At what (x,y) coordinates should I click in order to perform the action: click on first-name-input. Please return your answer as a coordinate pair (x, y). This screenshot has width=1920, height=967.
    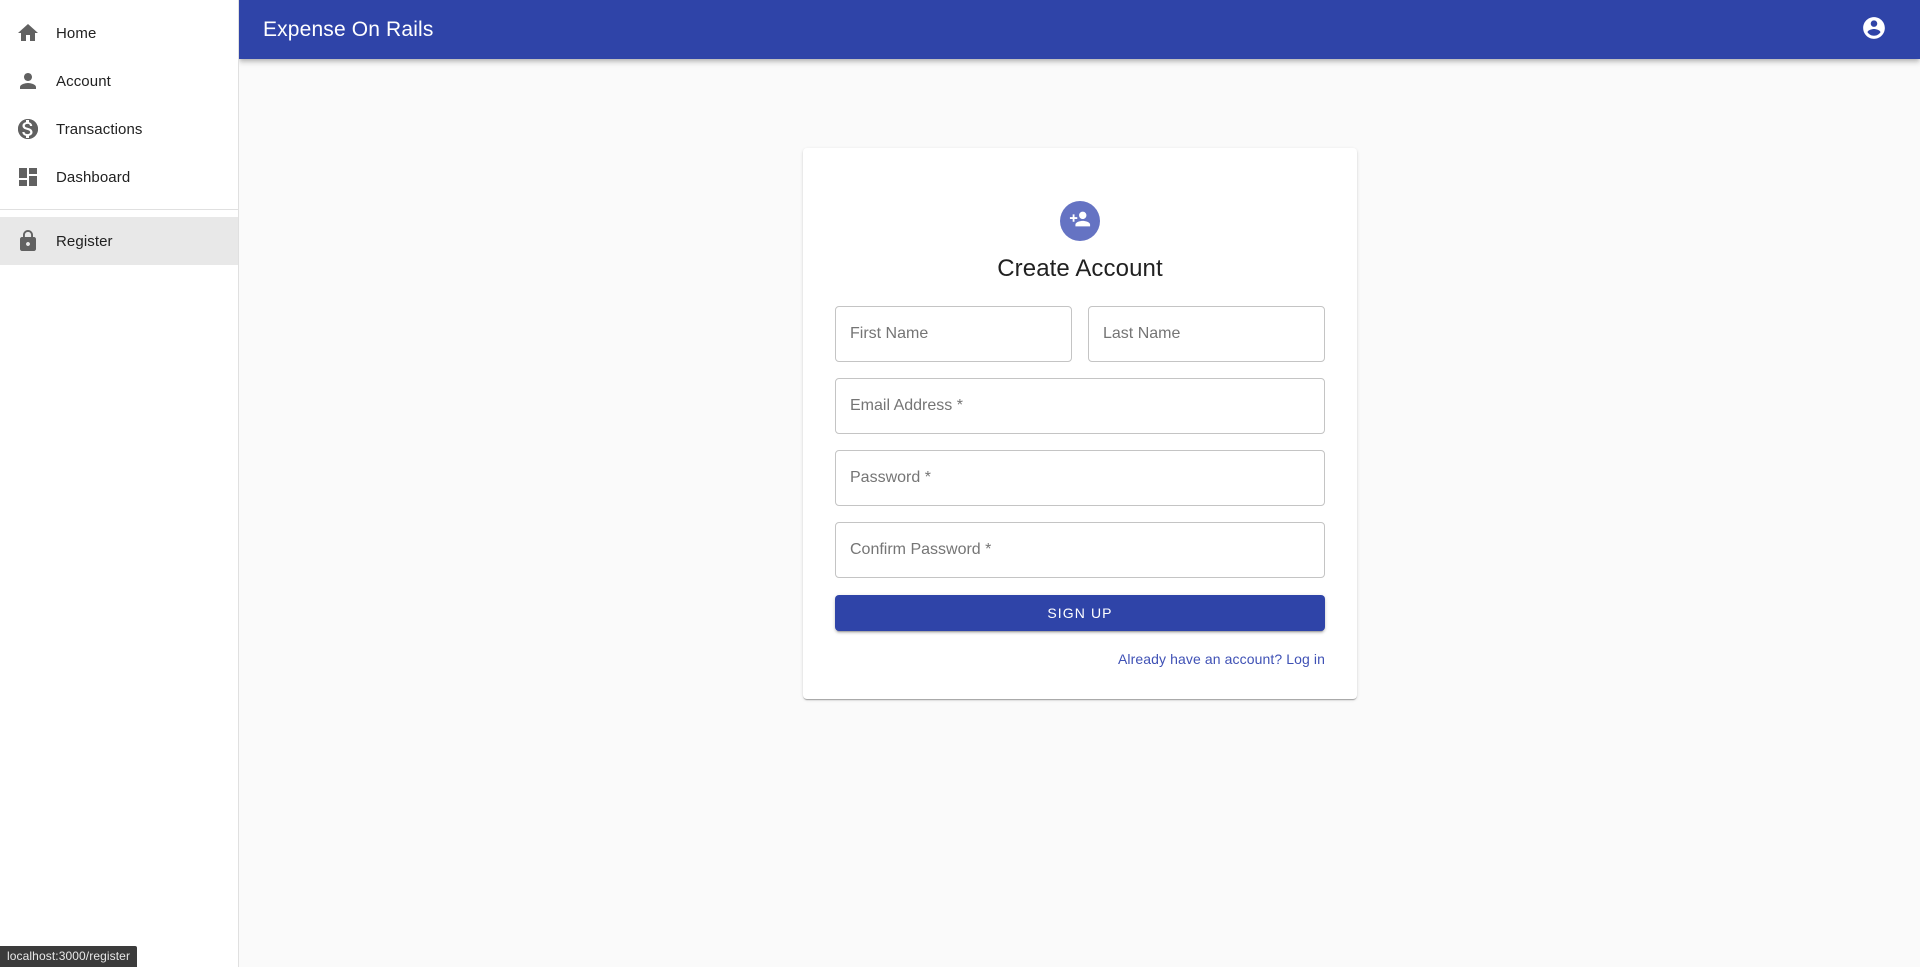
    Looking at the image, I should click on (953, 333).